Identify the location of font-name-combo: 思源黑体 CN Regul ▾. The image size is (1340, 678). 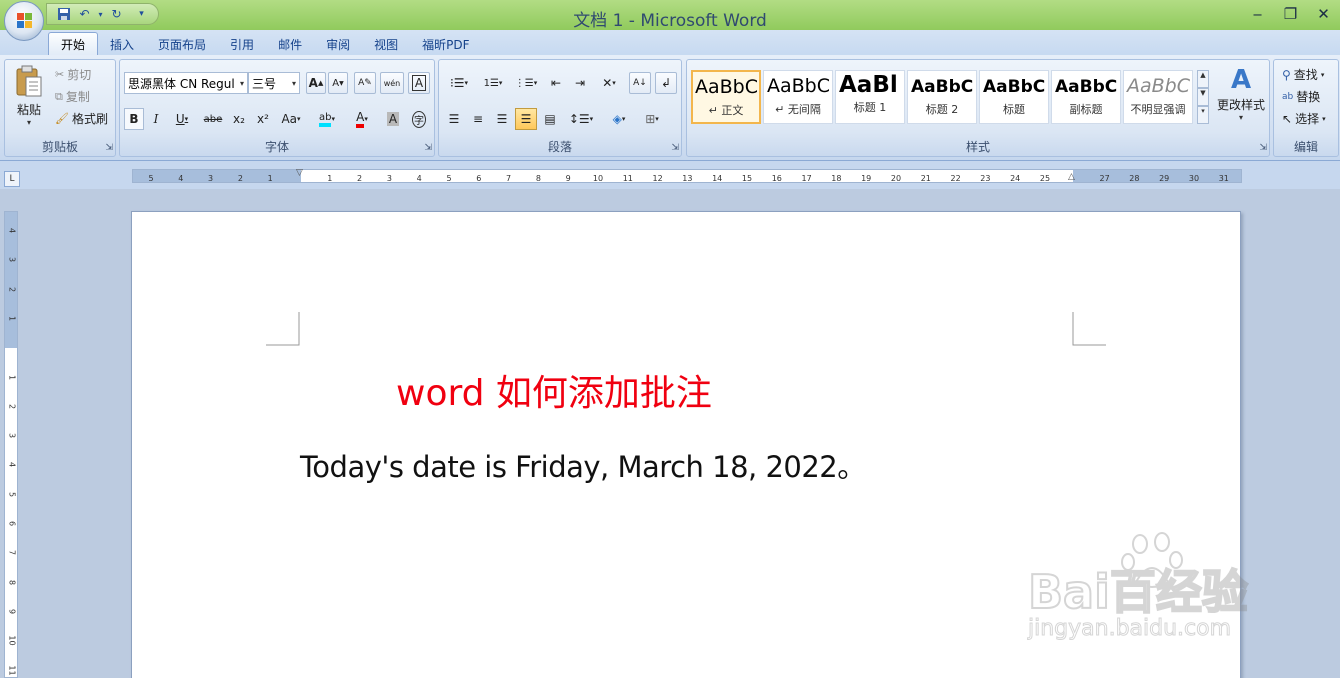
(186, 83).